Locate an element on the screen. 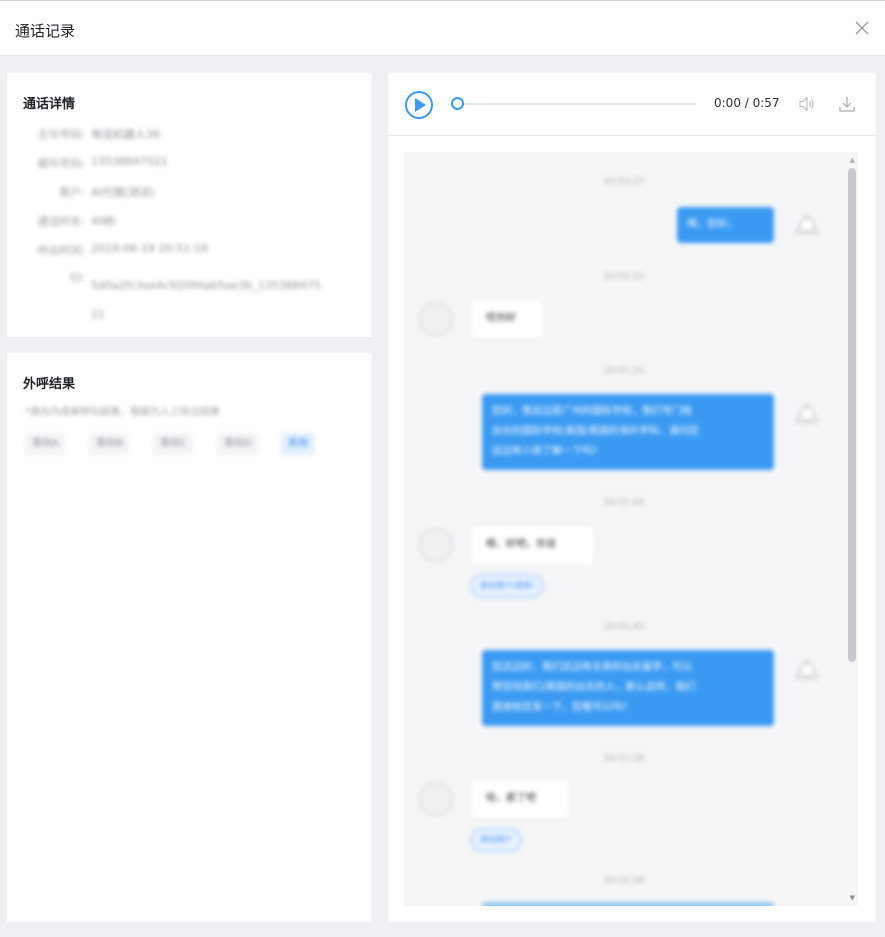 The image size is (885, 937). detail-value: 49秒 is located at coordinates (103, 221).